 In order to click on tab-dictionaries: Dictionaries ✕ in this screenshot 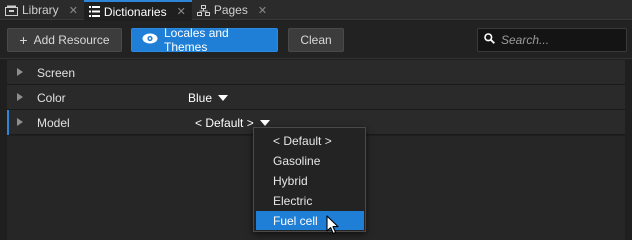, I will do `click(137, 10)`.